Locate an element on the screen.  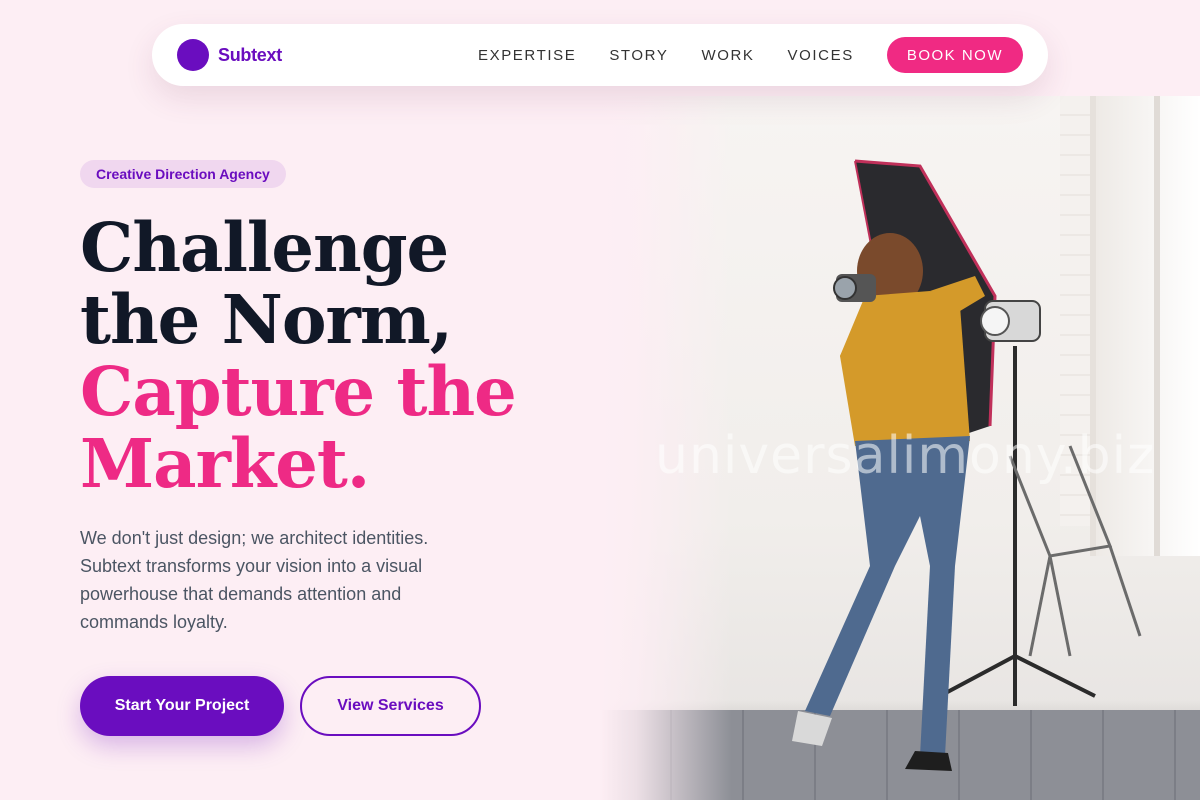
nav-links: EXPERTISE STORY WORK VOICES BOOK NOW is located at coordinates (750, 55).